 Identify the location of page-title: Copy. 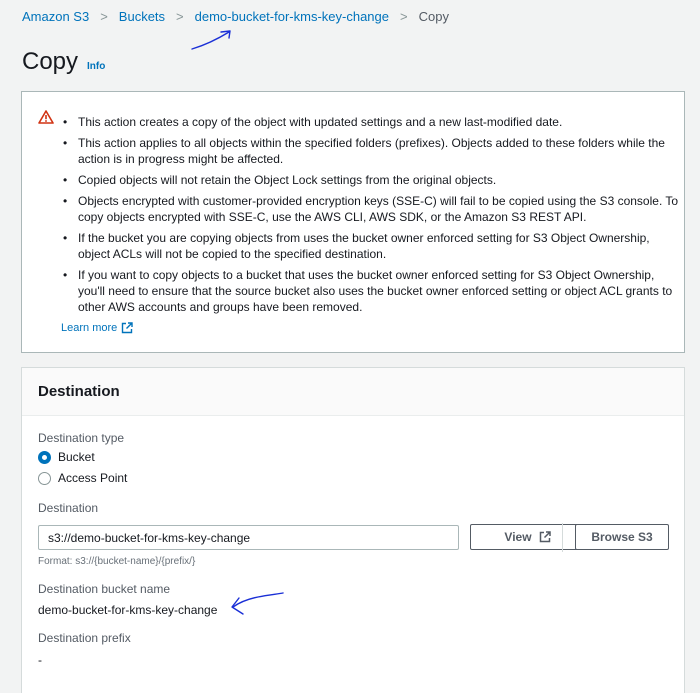
(50, 61).